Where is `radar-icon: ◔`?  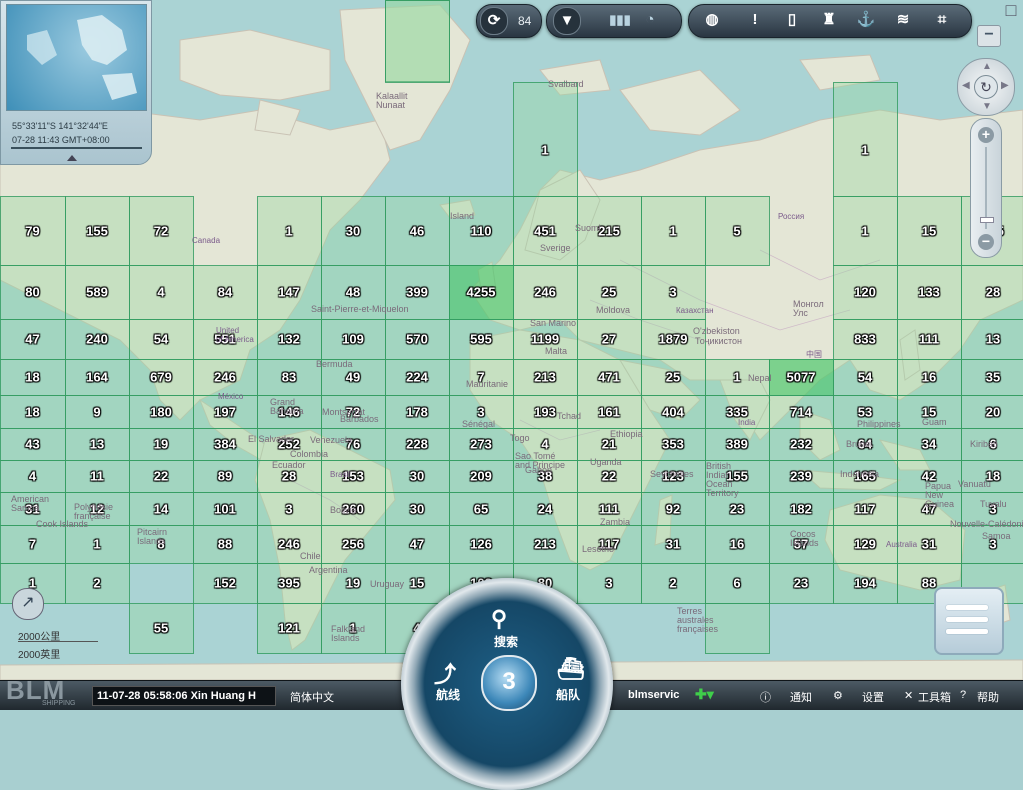 radar-icon: ◔ is located at coordinates (650, 20).